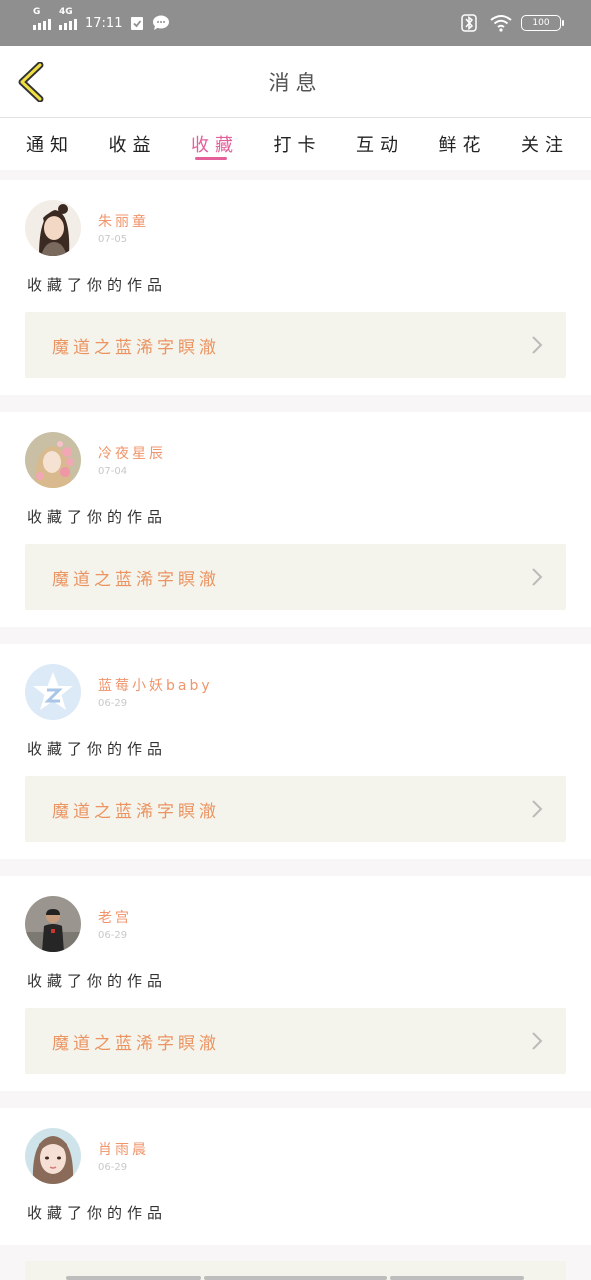 The height and width of the screenshot is (1280, 591). Describe the element at coordinates (53, 228) in the screenshot. I see `girl-hanfu-avatar-icon` at that location.